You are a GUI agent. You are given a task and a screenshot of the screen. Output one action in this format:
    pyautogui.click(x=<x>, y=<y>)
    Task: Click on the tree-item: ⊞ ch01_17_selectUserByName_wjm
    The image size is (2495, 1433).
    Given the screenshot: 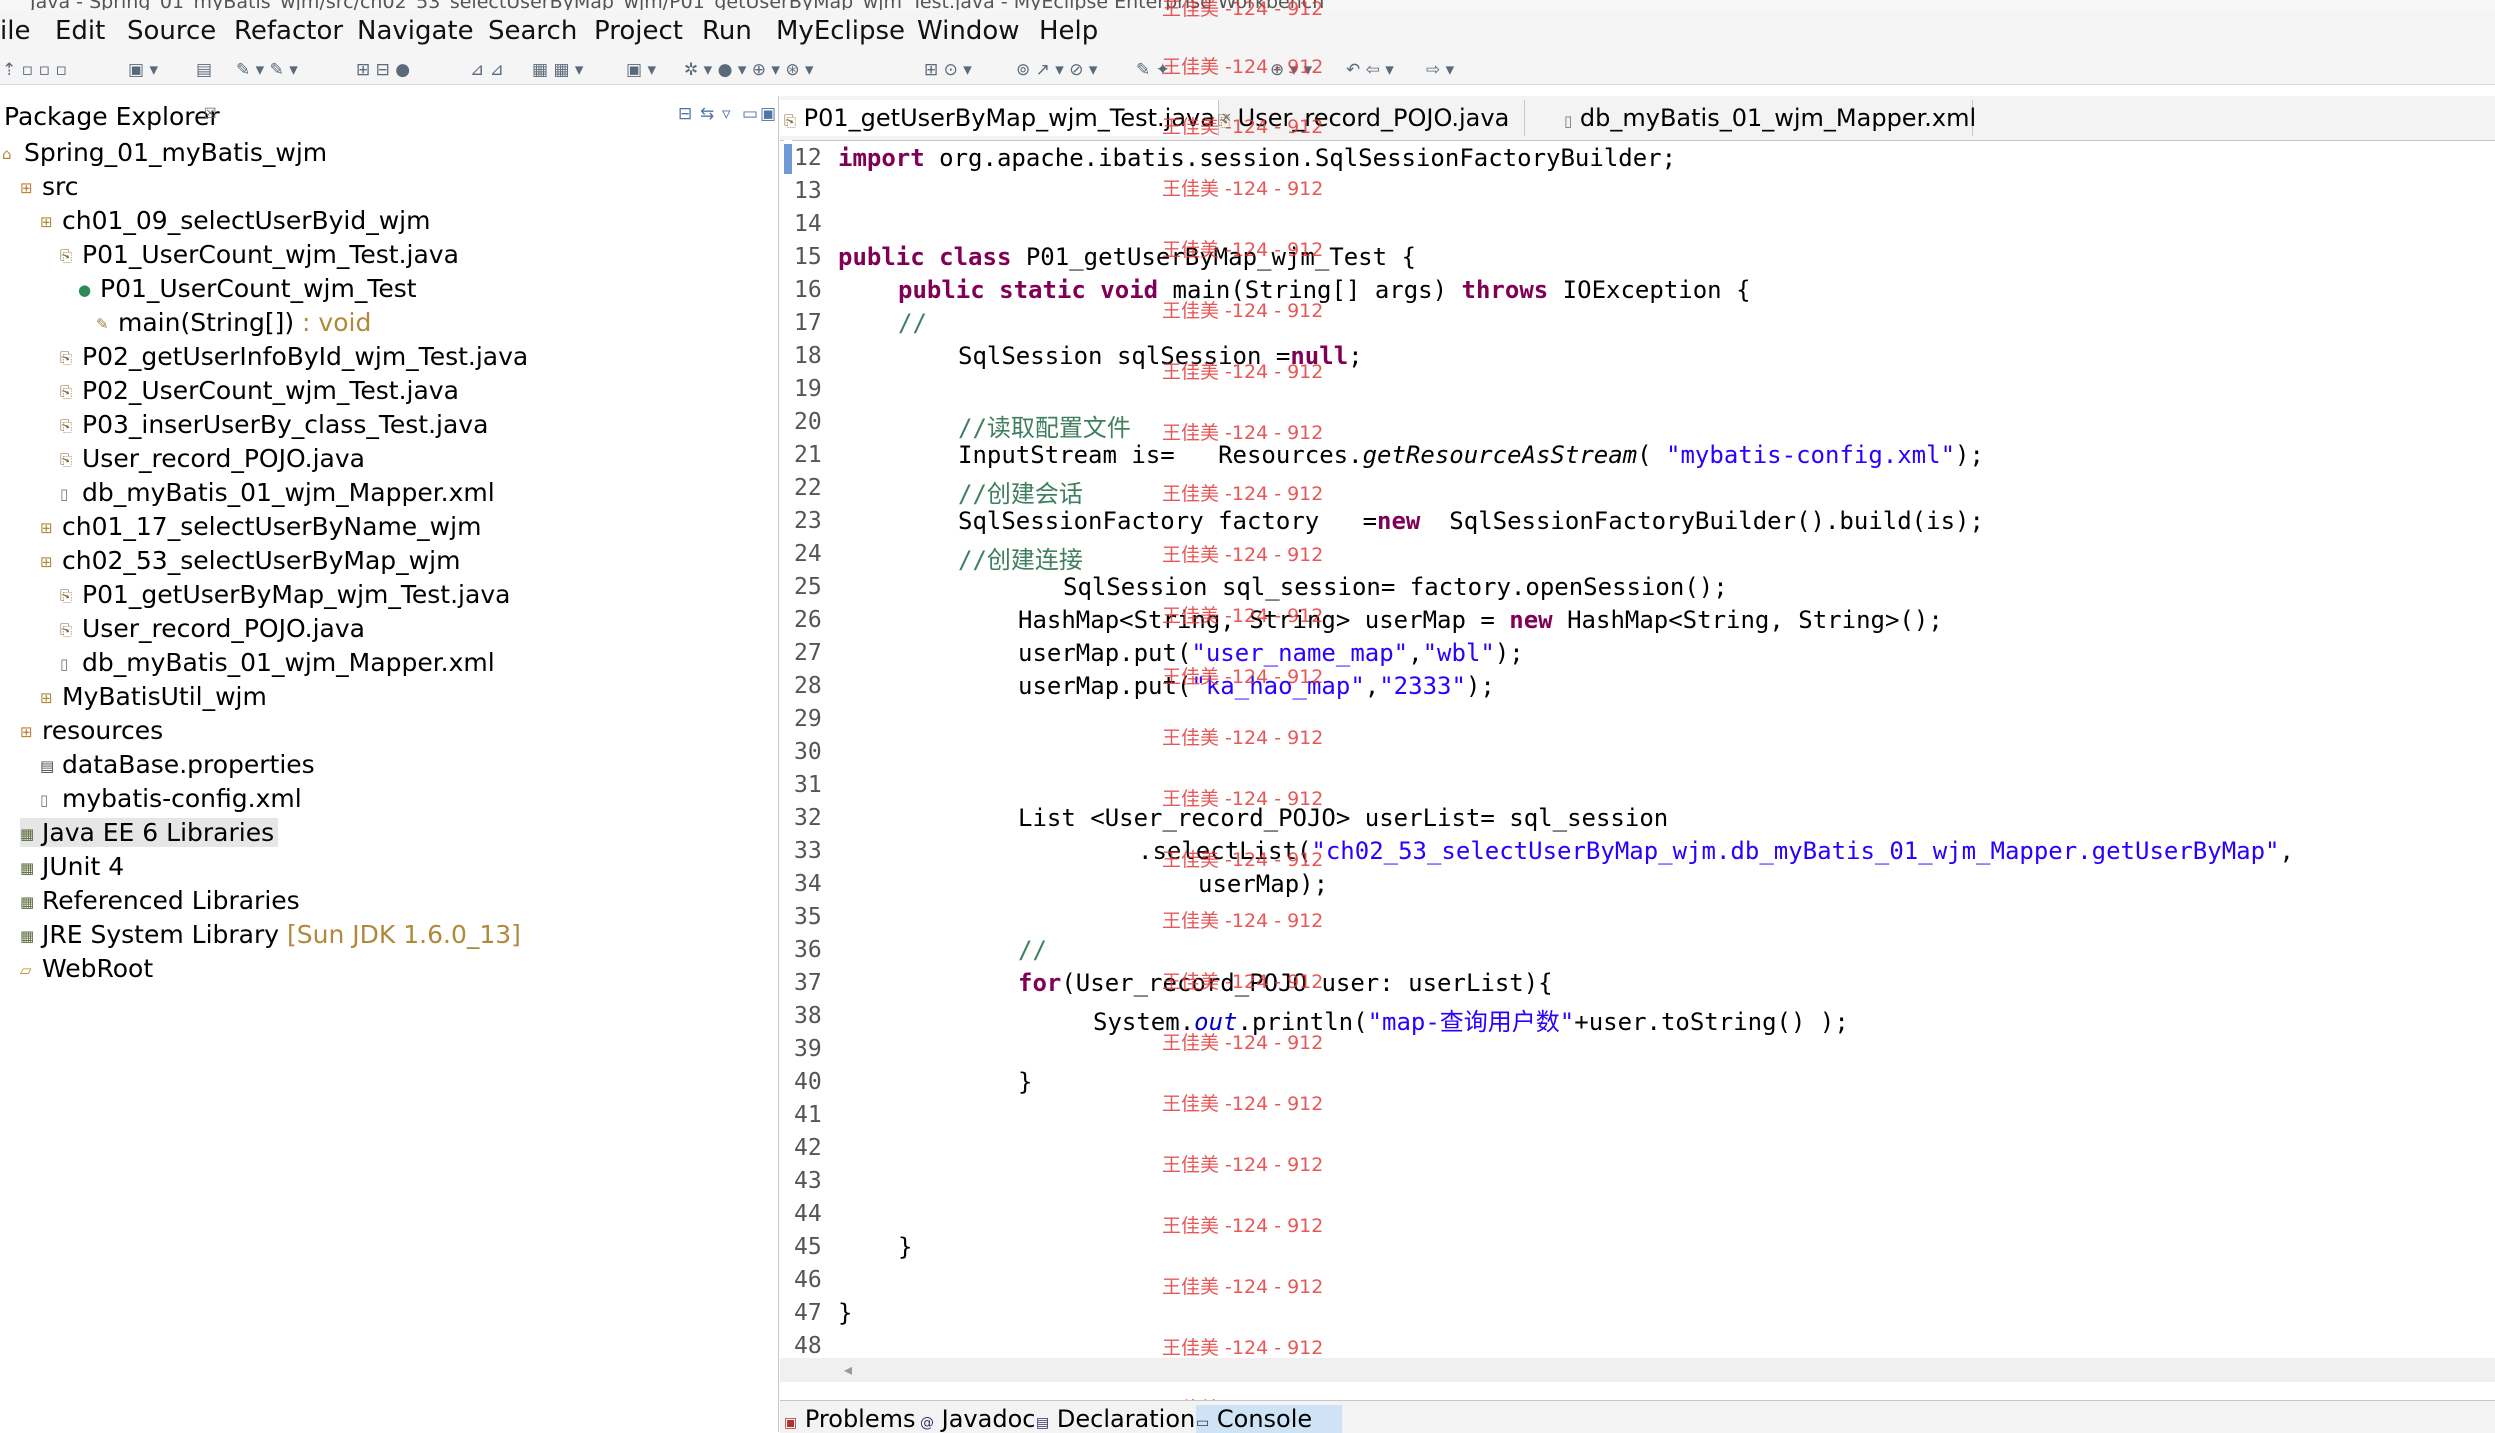 What is the action you would take?
    pyautogui.click(x=260, y=526)
    